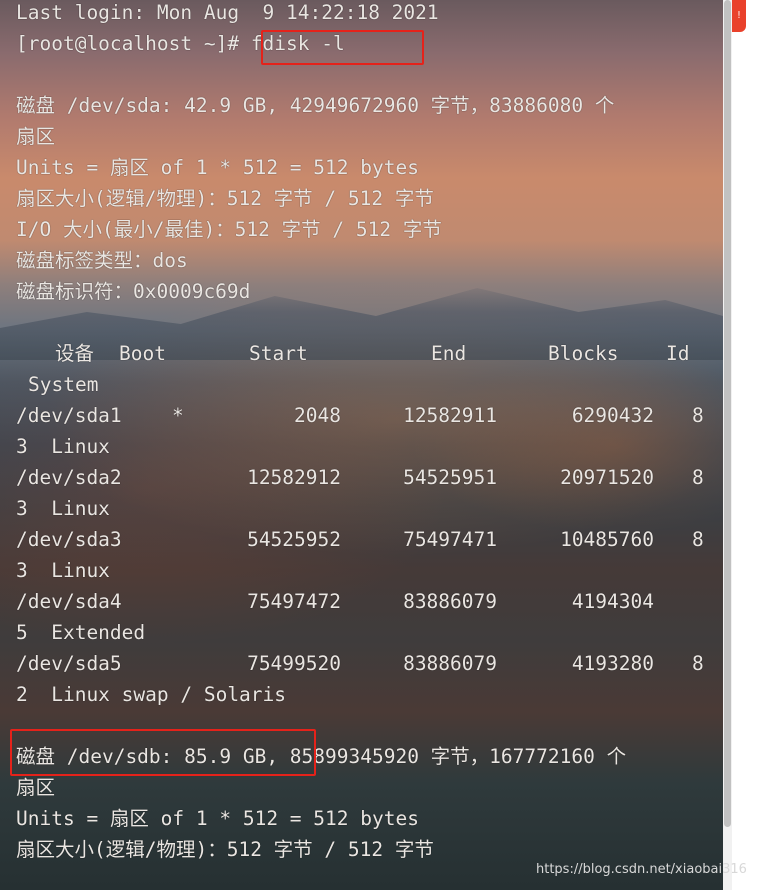  Describe the element at coordinates (641, 869) in the screenshot. I see `watermark-text: https://blog.csdn.net/xiaobai316` at that location.